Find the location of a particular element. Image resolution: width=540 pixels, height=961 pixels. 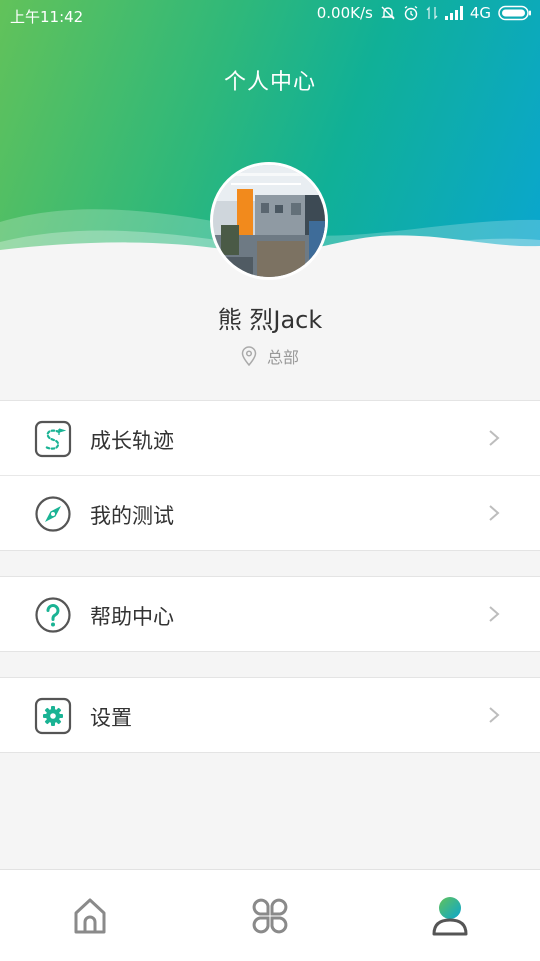

status-network-type: 4G is located at coordinates (480, 13).